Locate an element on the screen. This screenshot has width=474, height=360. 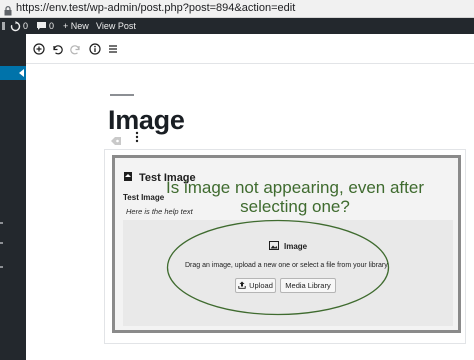
annotation-ellipse is located at coordinates (278, 267).